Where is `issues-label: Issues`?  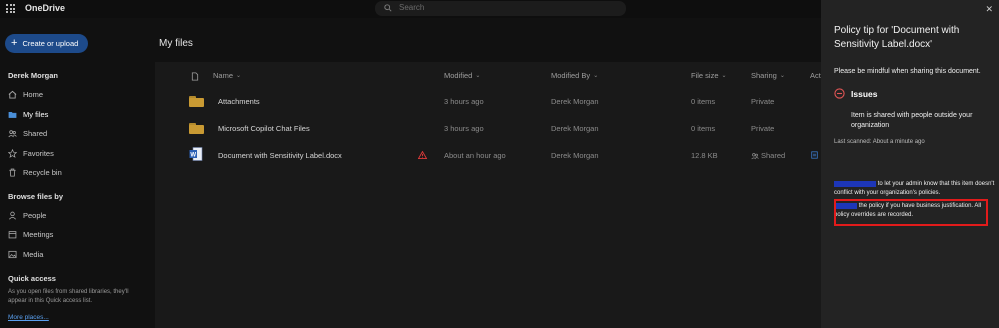
issues-label: Issues is located at coordinates (864, 93).